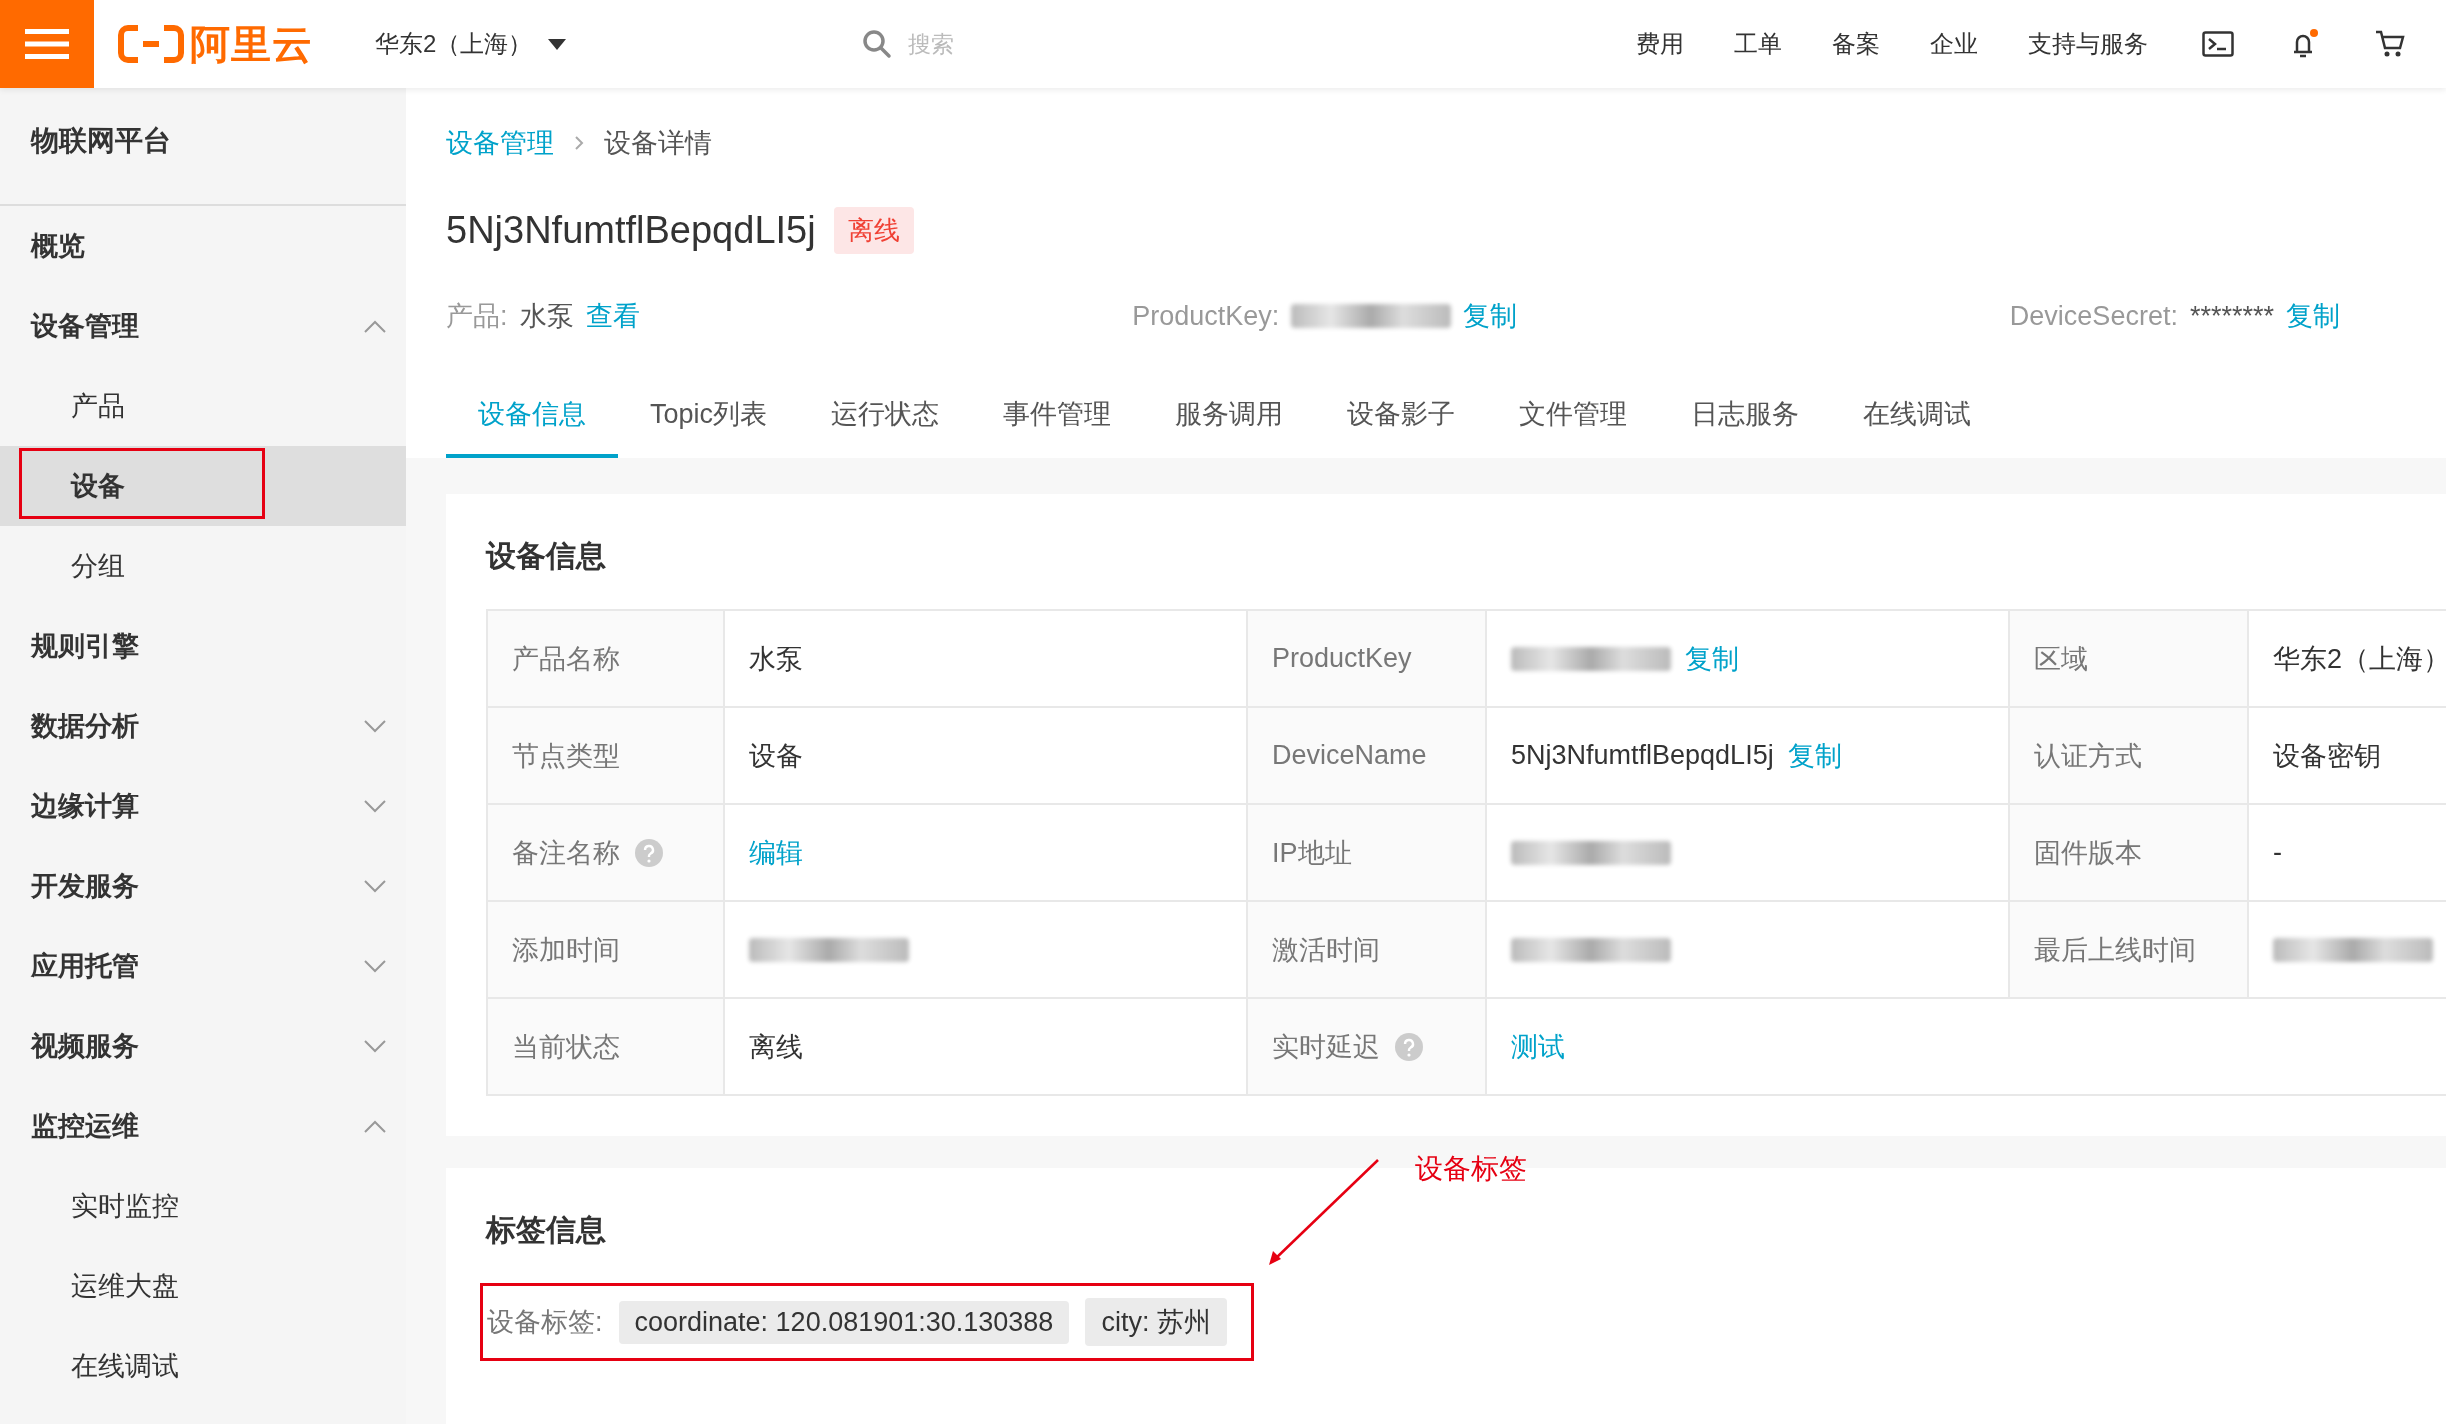 This screenshot has width=2446, height=1424. I want to click on sidebar-item: 数据分析, so click(203, 726).